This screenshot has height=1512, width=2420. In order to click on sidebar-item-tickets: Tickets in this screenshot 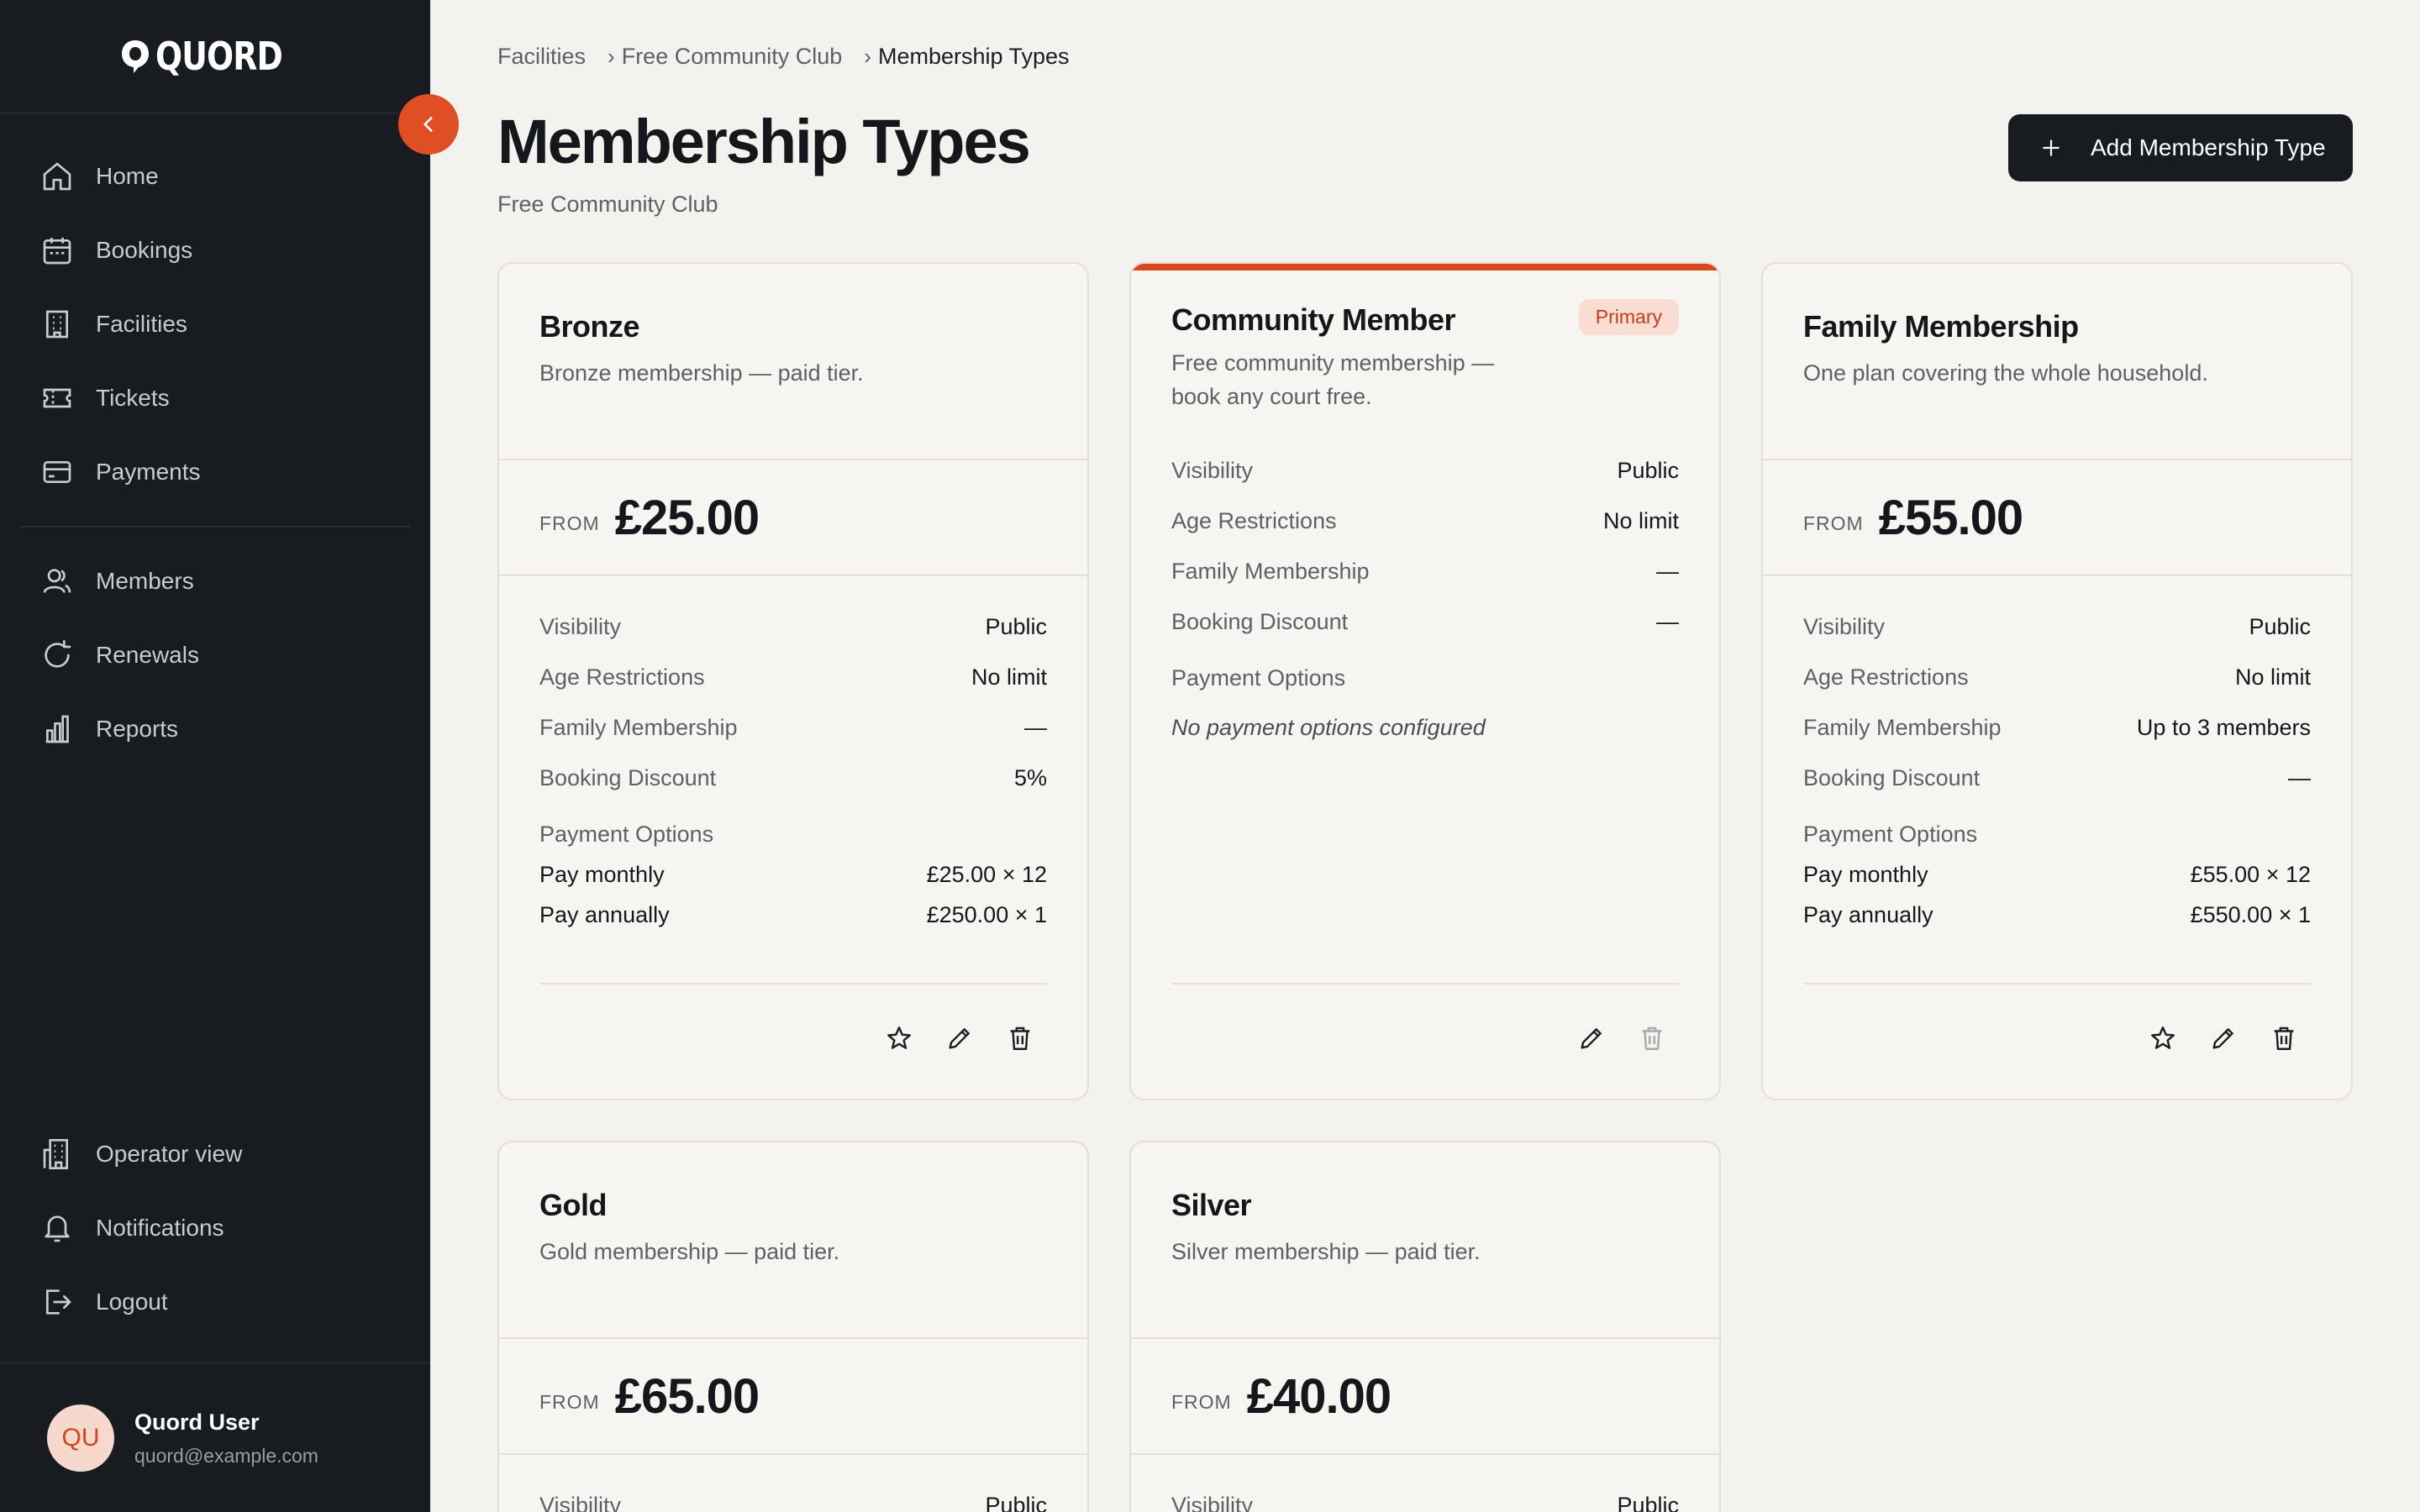, I will do `click(215, 398)`.